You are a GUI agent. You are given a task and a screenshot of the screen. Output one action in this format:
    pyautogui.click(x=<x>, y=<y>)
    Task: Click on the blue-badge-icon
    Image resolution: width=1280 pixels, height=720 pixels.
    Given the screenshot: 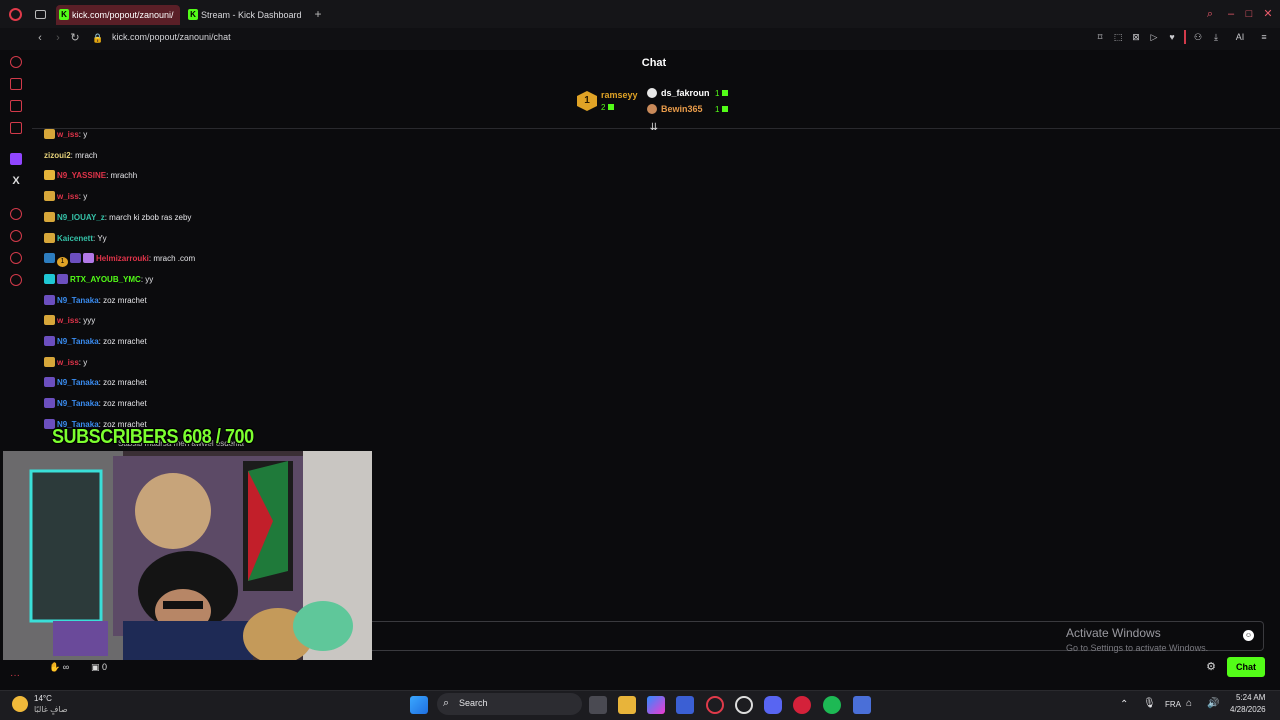 What is the action you would take?
    pyautogui.click(x=49, y=258)
    